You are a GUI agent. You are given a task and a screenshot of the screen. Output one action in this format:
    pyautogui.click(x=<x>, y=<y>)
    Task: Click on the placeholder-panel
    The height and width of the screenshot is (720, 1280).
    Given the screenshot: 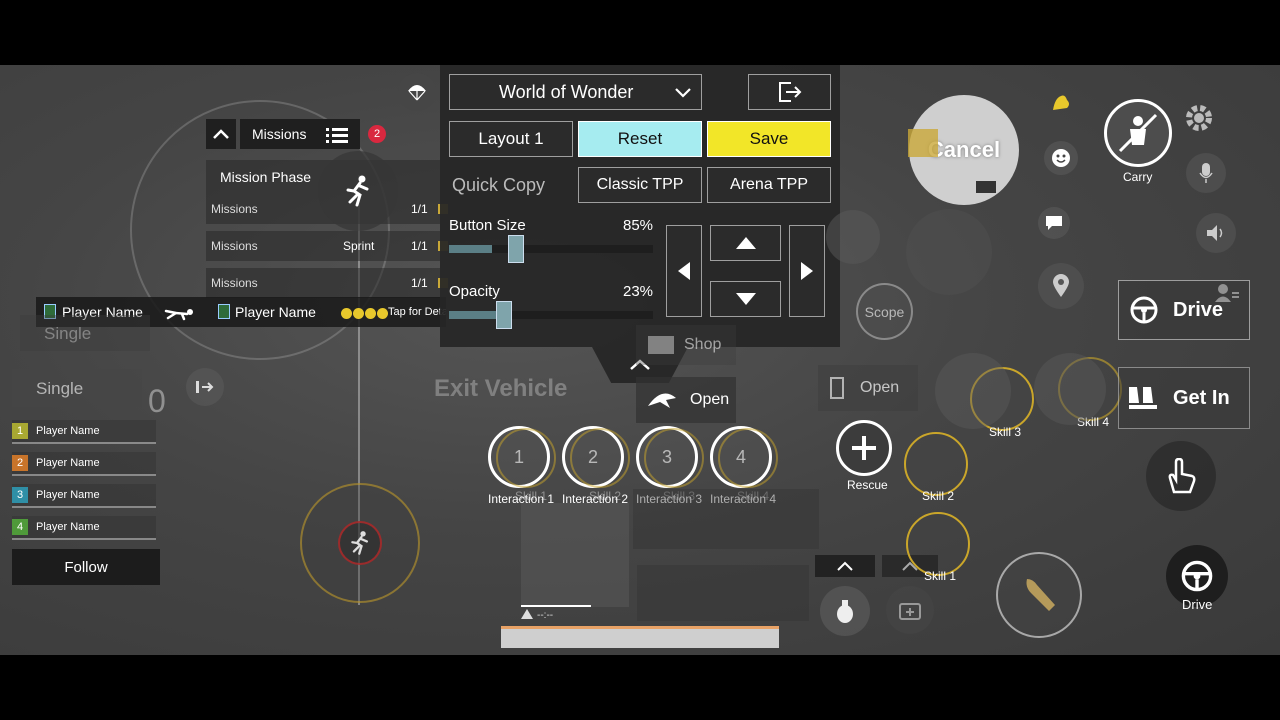 What is the action you would take?
    pyautogui.click(x=723, y=593)
    